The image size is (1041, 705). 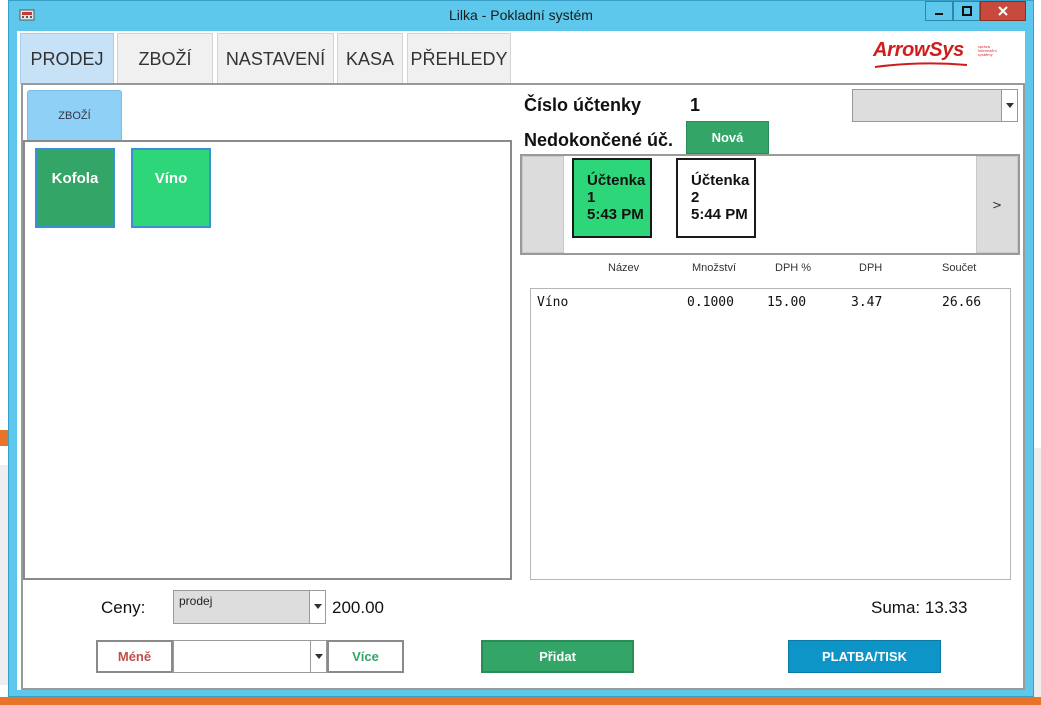 What do you see at coordinates (896, 607) in the screenshot?
I see `sum-label: Suma:` at bounding box center [896, 607].